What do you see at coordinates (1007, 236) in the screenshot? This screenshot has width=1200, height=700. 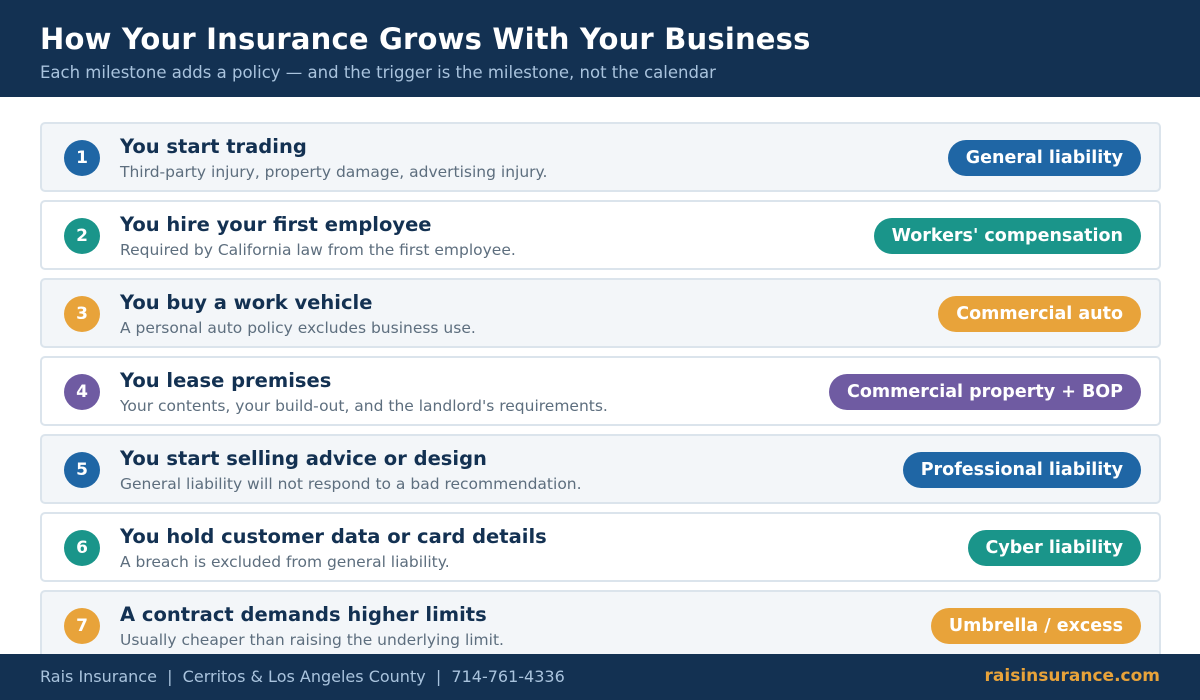 I see `policy-pill: Workers' compensation` at bounding box center [1007, 236].